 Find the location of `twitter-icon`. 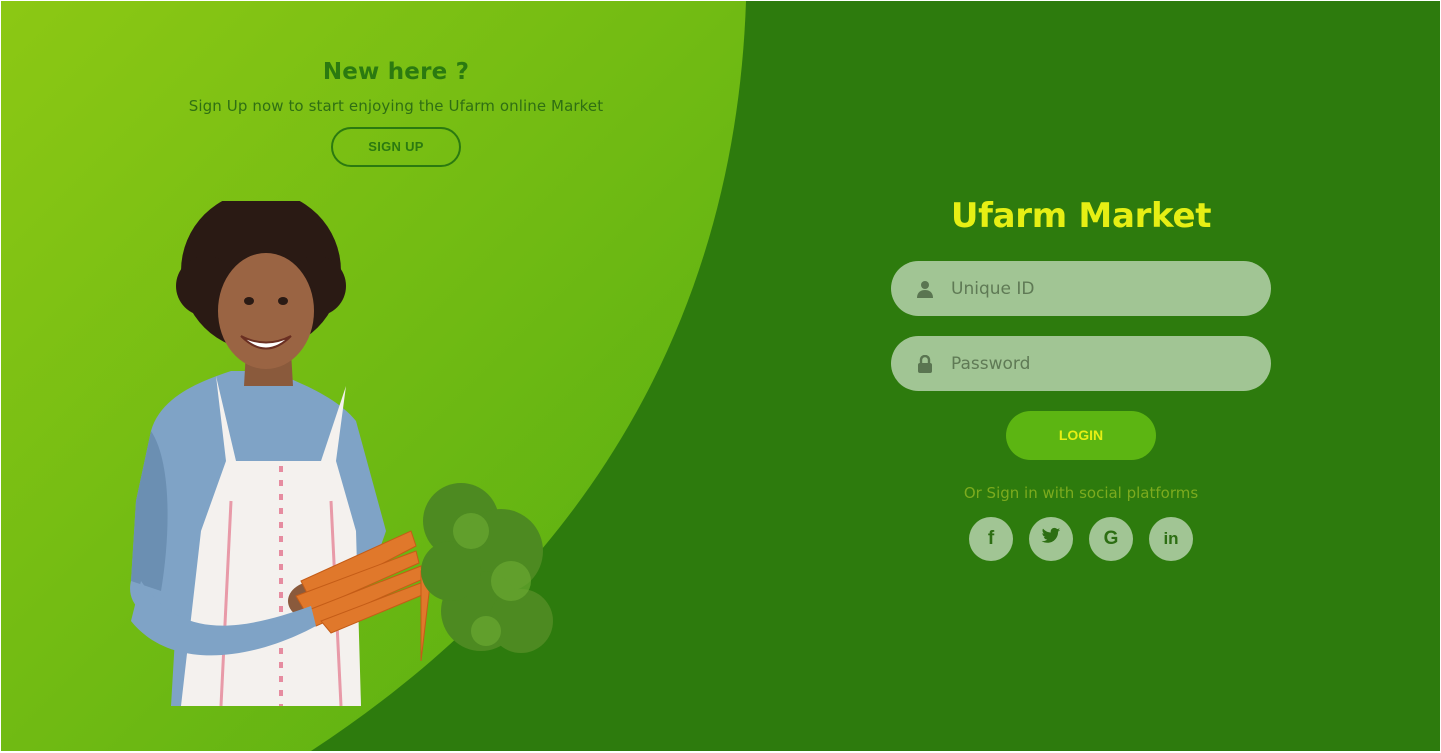

twitter-icon is located at coordinates (1051, 539).